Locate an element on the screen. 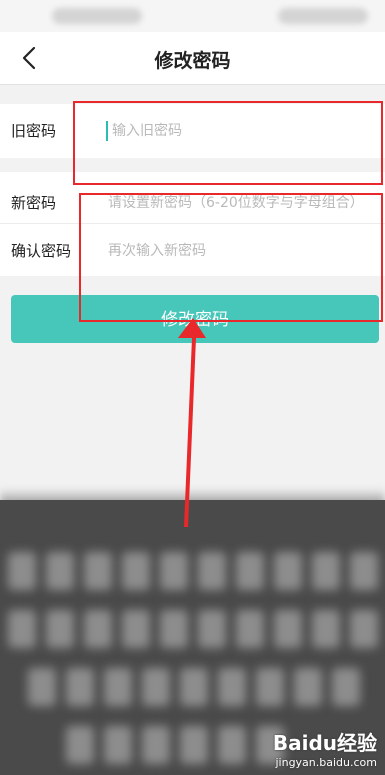 This screenshot has width=385, height=775. watermark-url: jingyan.baidu.com is located at coordinates (326, 762).